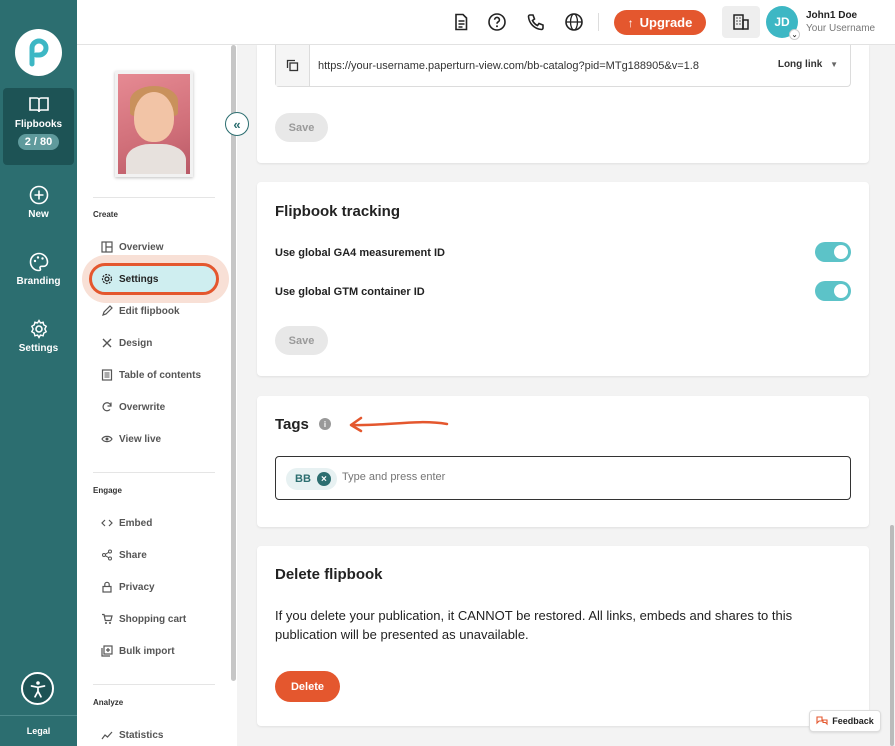  What do you see at coordinates (492, 477) in the screenshot?
I see `tag-input` at bounding box center [492, 477].